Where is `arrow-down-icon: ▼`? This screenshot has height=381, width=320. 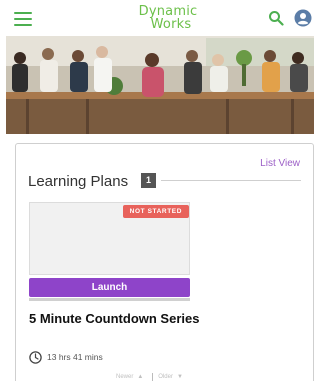 arrow-down-icon: ▼ is located at coordinates (180, 377).